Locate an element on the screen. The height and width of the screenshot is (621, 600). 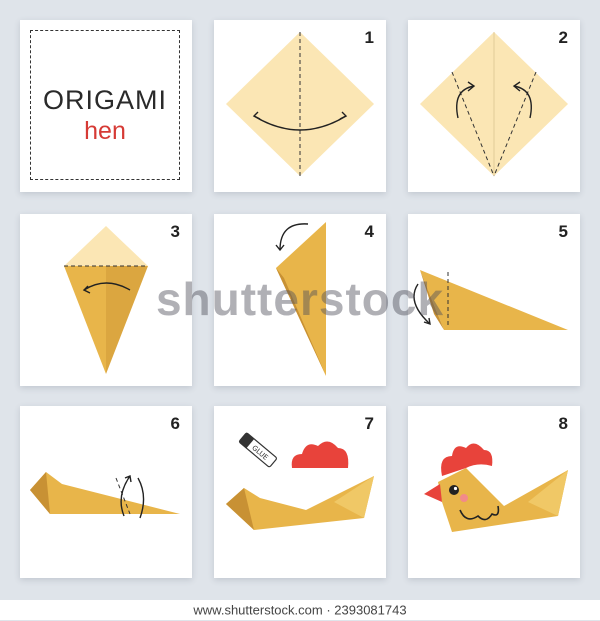
step-3-diagram is located at coordinates (106, 300).